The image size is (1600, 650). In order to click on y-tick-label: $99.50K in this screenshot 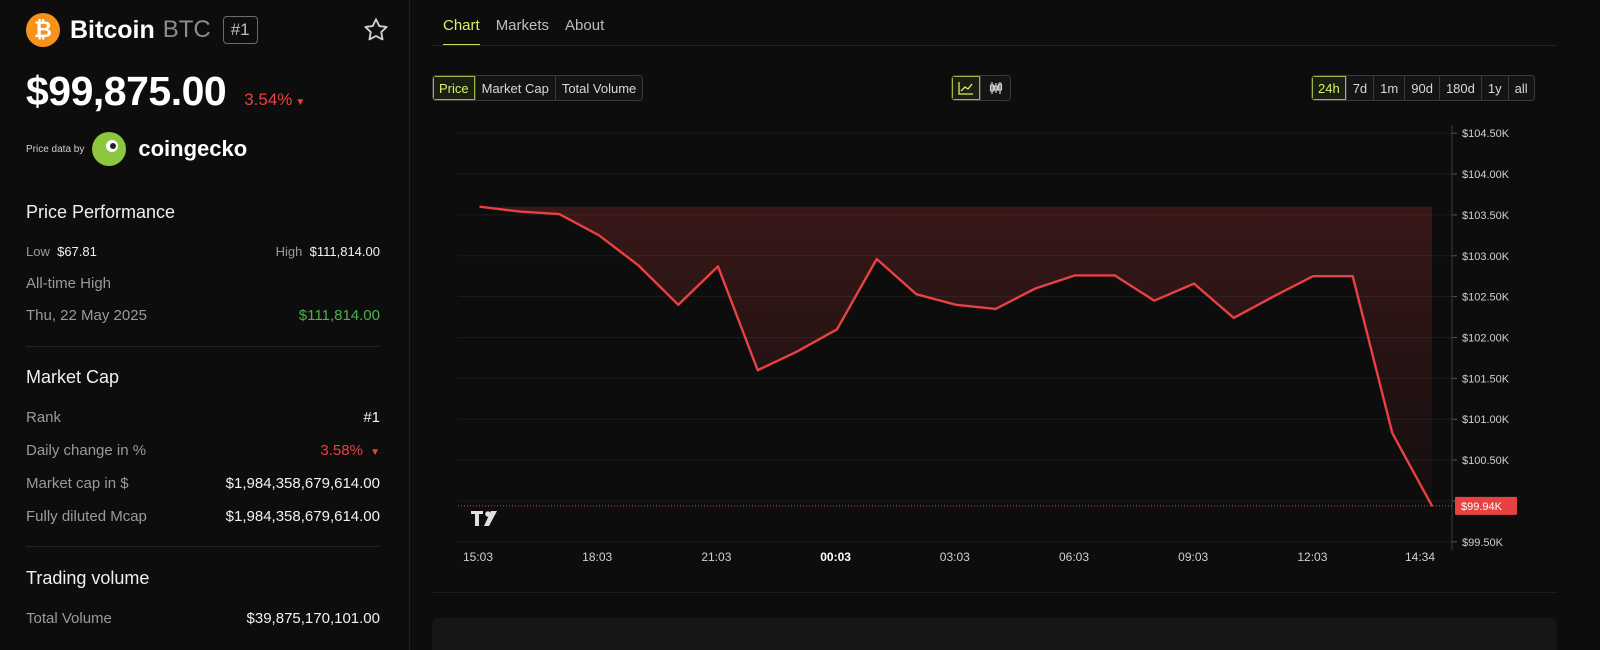, I will do `click(1483, 543)`.